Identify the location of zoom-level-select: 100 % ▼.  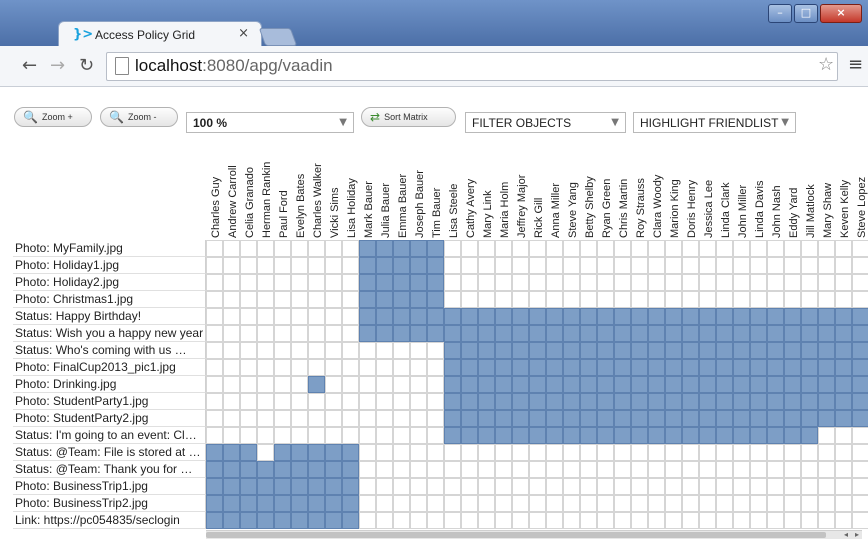
(270, 122).